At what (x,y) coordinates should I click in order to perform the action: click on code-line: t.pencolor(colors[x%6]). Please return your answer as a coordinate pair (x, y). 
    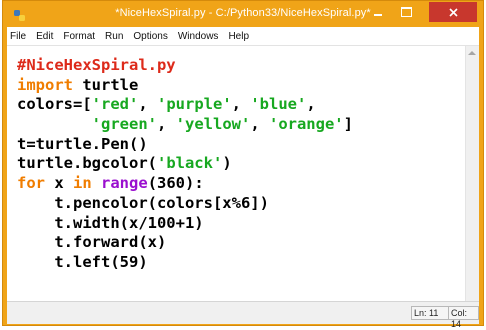
    Looking at the image, I should click on (185, 204).